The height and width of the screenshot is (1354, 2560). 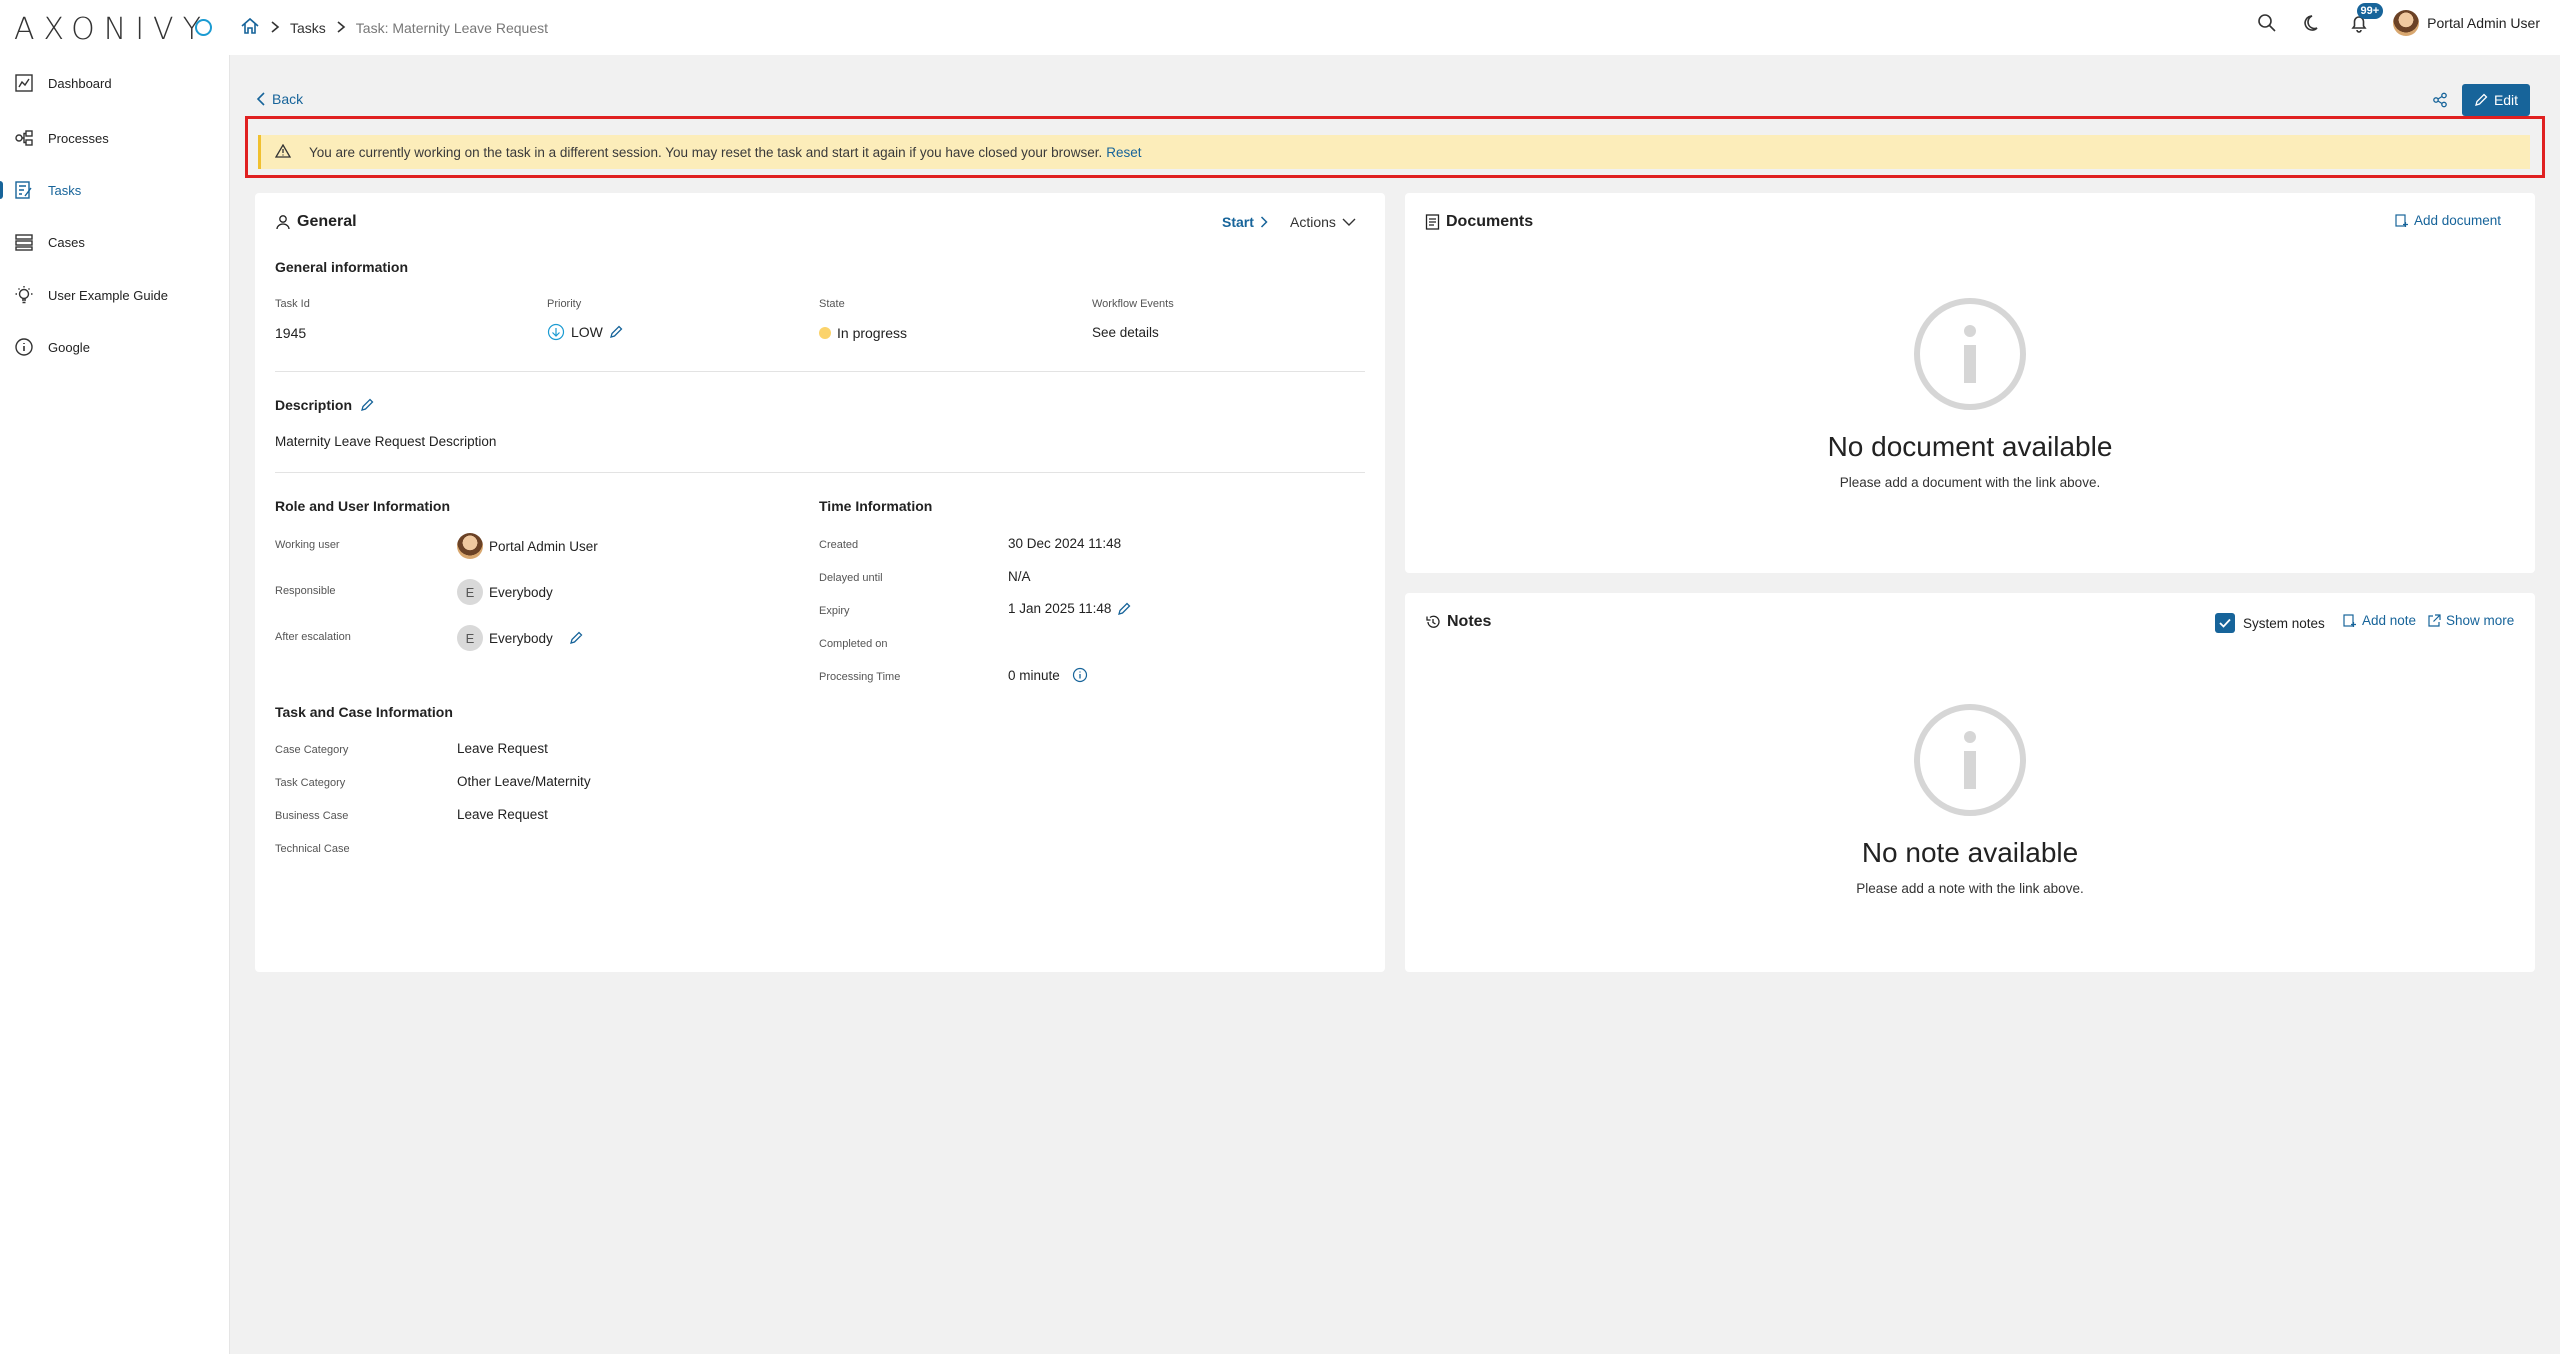 What do you see at coordinates (1238, 222) in the screenshot?
I see `start-label: Start` at bounding box center [1238, 222].